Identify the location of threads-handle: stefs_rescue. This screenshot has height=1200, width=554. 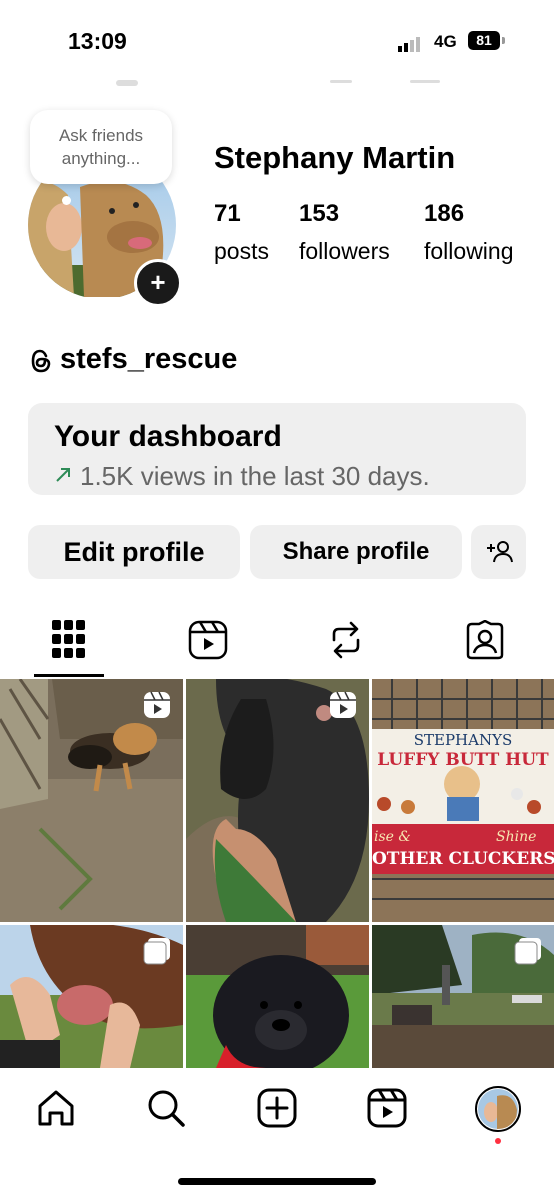
(148, 359).